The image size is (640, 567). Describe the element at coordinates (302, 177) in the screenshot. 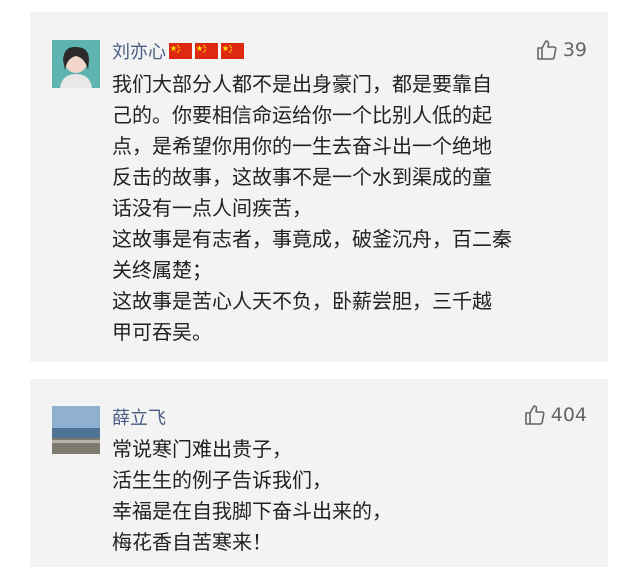

I see `text-line: 反击的故事，这故事不是一个水到渠成的童` at that location.